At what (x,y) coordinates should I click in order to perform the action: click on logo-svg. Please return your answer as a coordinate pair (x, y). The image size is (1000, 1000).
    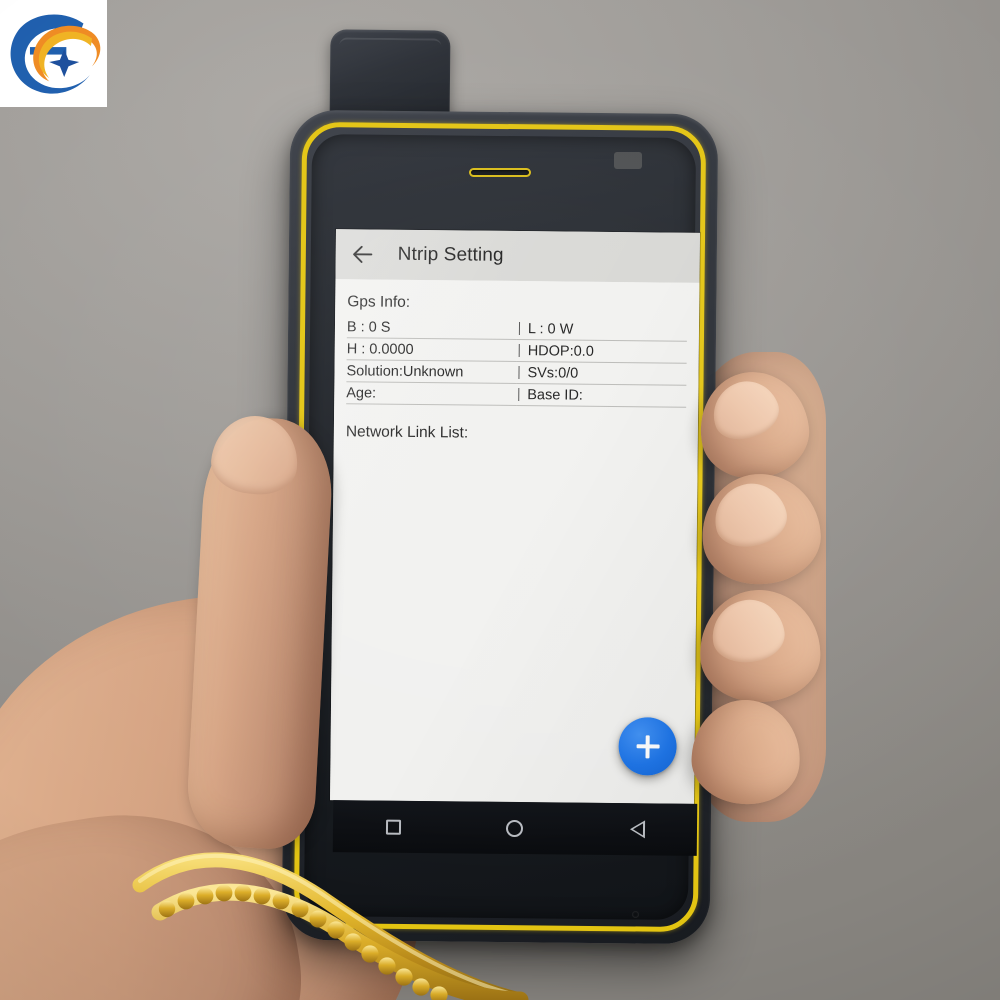
    Looking at the image, I should click on (55, 54).